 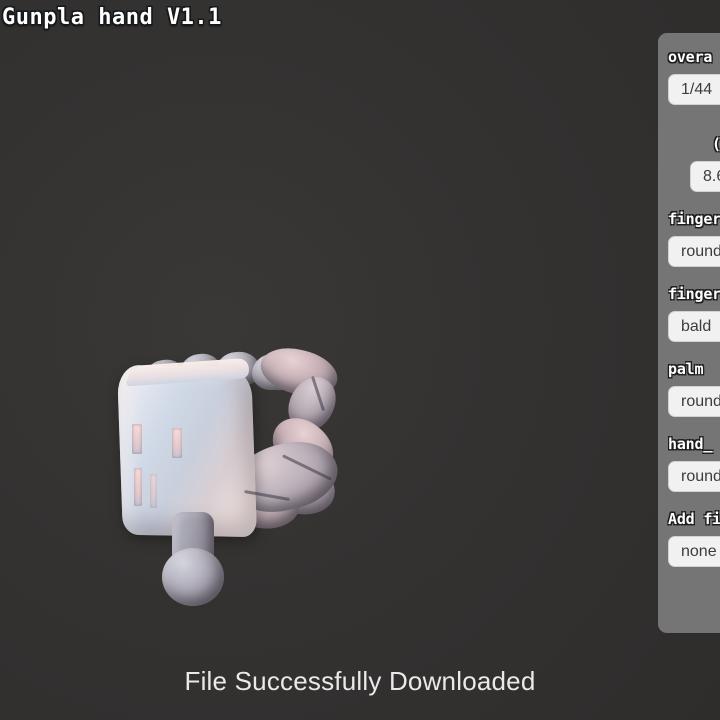 I want to click on field-group: overa 1/44, so click(x=689, y=76).